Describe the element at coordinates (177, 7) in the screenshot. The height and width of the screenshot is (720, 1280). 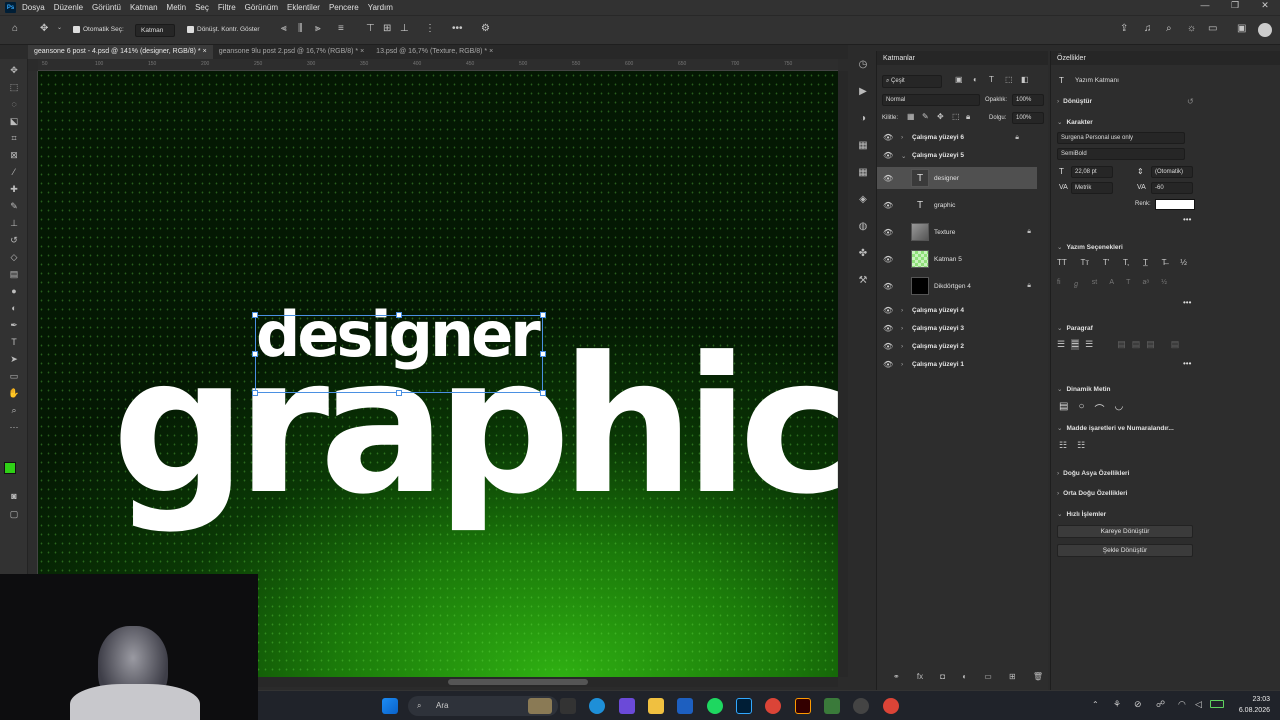
I see `menu-type: Metin` at that location.